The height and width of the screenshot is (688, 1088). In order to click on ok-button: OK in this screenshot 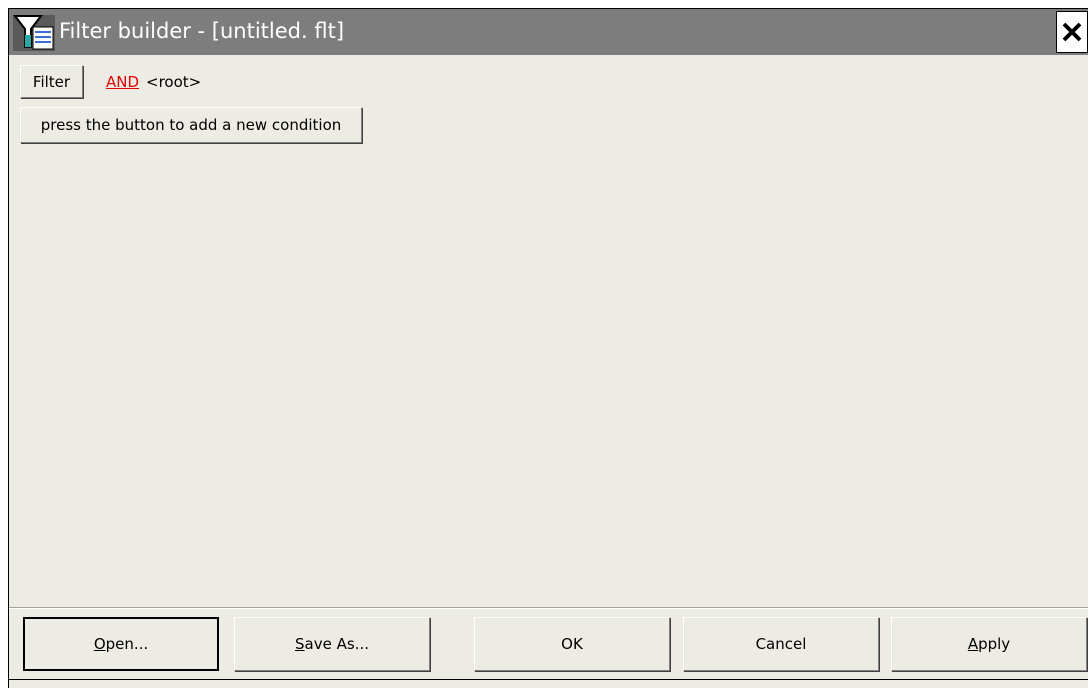, I will do `click(572, 644)`.